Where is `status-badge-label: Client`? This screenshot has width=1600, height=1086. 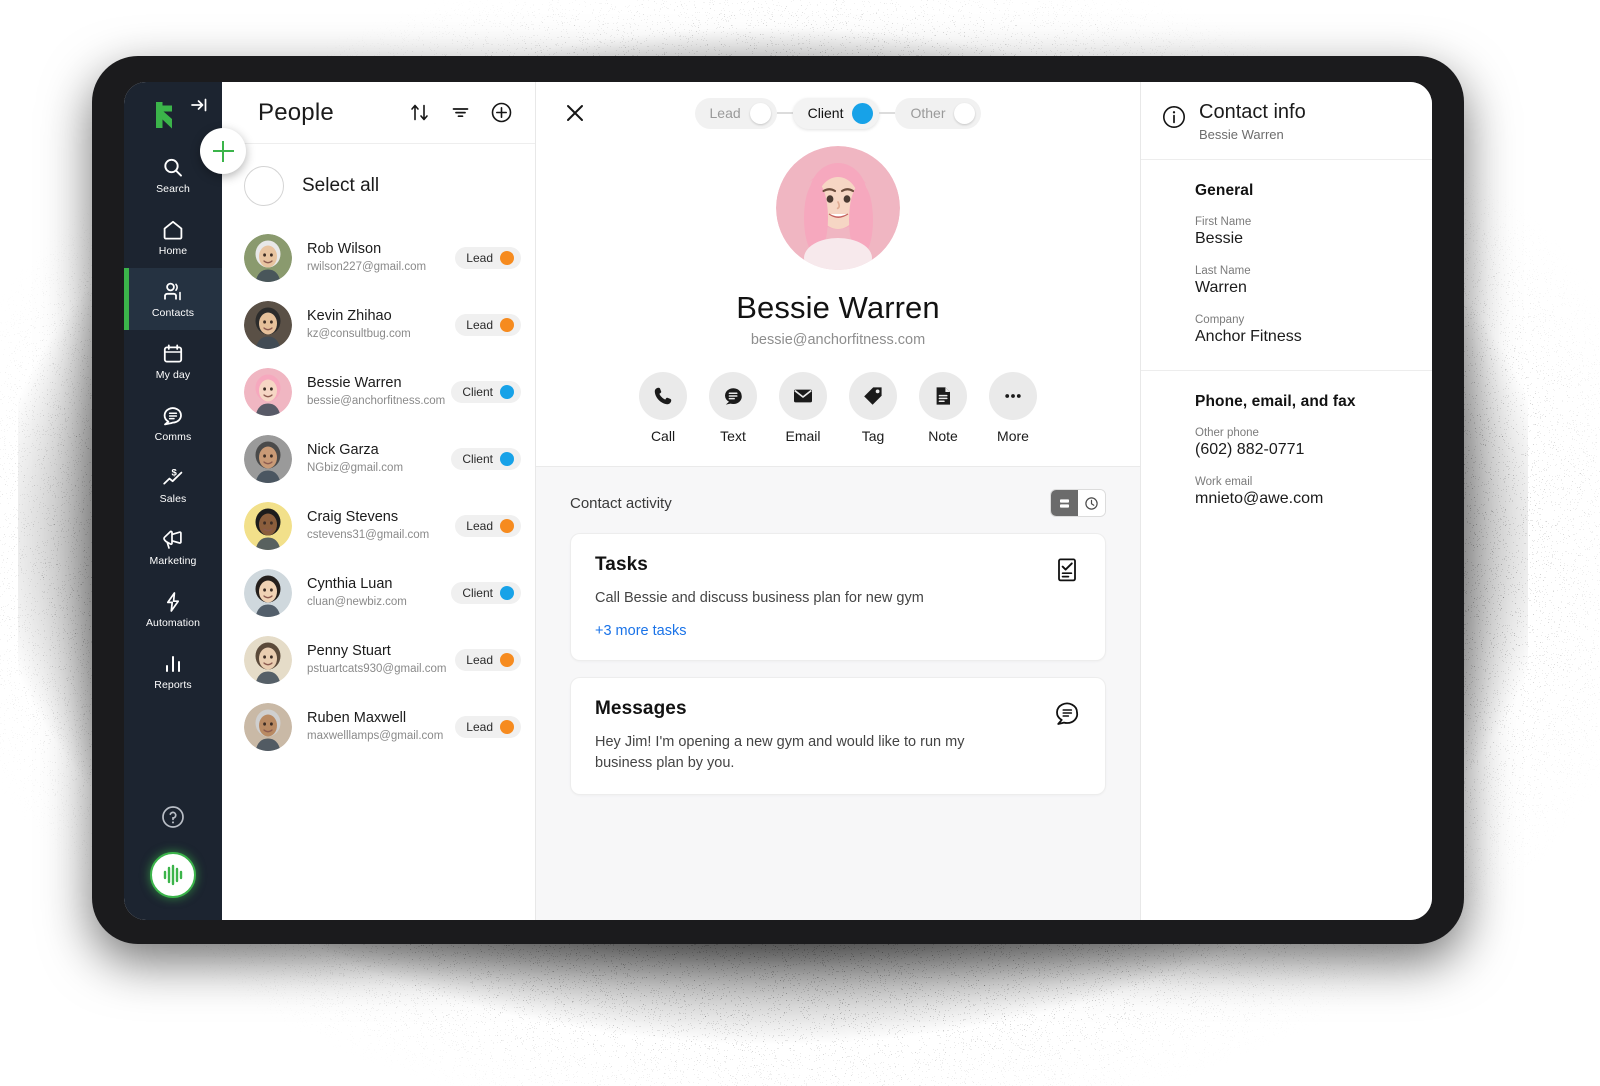 status-badge-label: Client is located at coordinates (477, 391).